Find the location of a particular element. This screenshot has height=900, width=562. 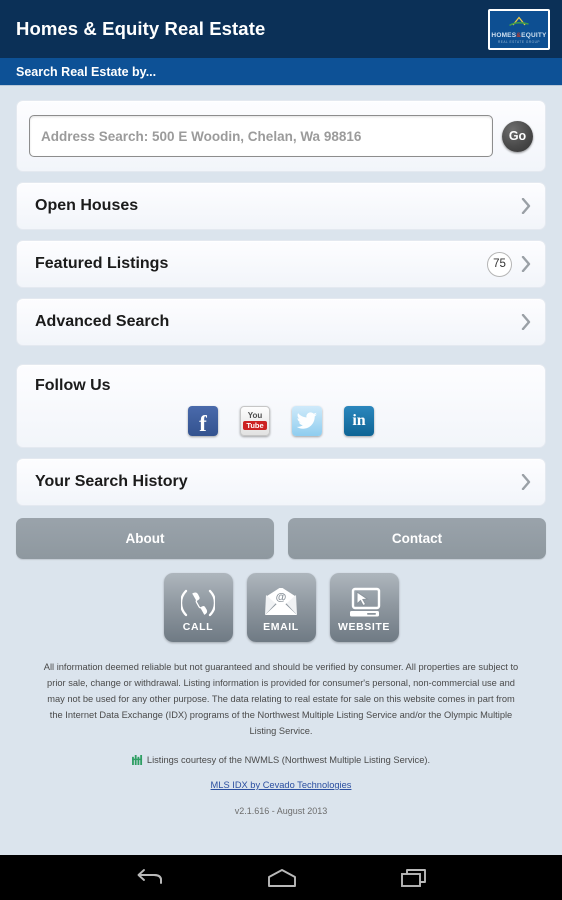

phone-icon is located at coordinates (198, 603).